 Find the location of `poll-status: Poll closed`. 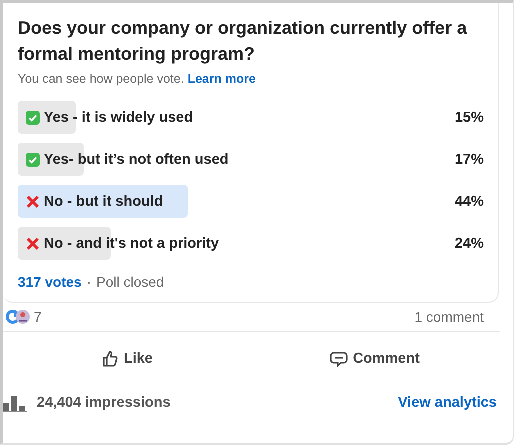

poll-status: Poll closed is located at coordinates (130, 282).